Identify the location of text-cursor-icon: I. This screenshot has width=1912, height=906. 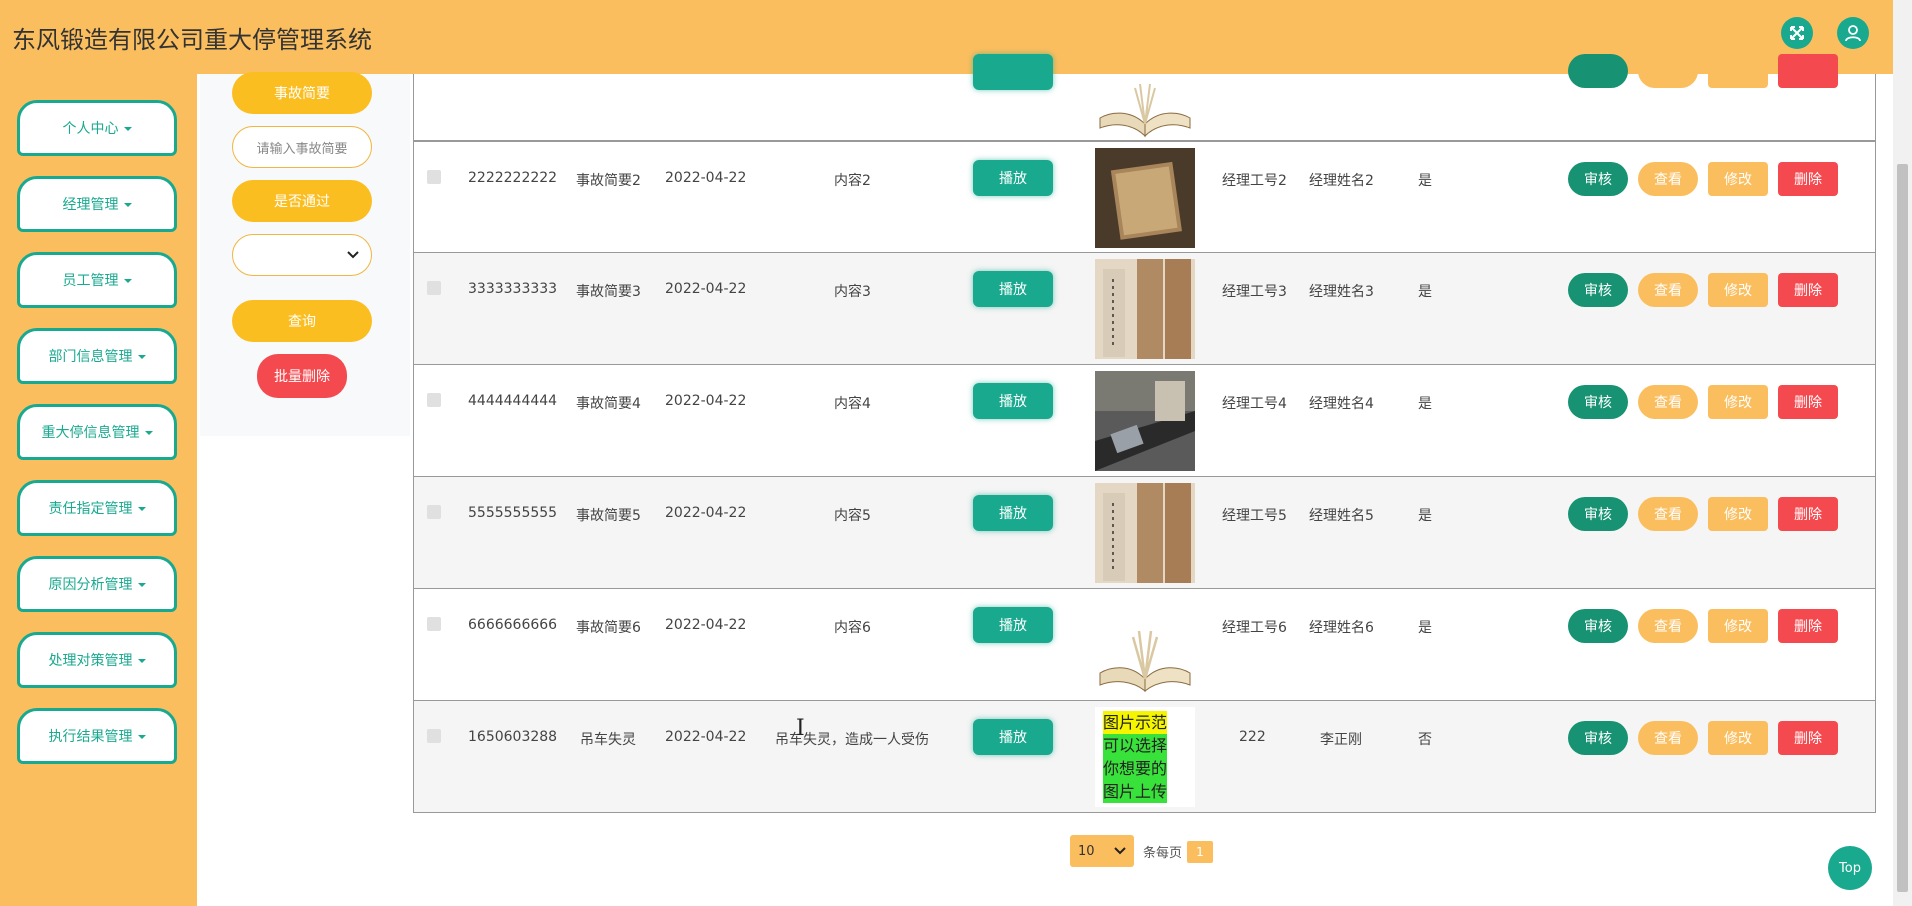
(800, 728).